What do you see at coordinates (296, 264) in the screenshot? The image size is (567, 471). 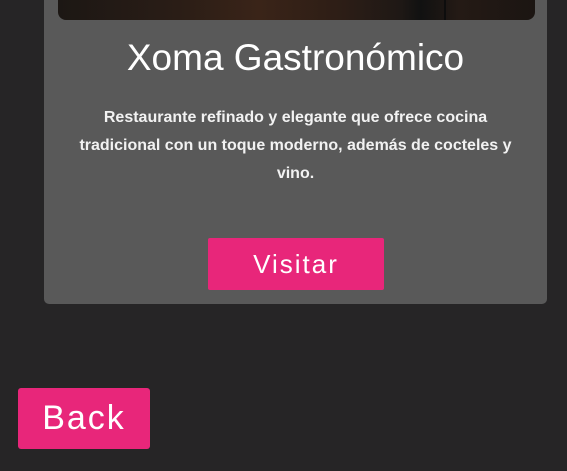 I see `visit-button: Visitar` at bounding box center [296, 264].